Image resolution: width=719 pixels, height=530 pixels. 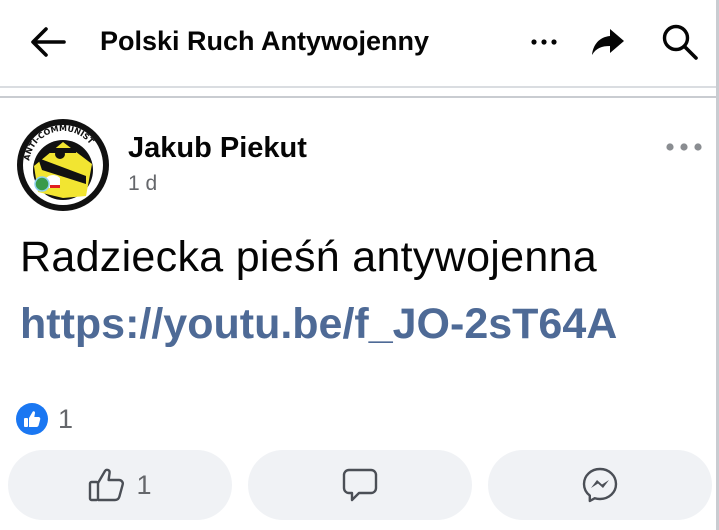 I want to click on comment-button, so click(x=360, y=485).